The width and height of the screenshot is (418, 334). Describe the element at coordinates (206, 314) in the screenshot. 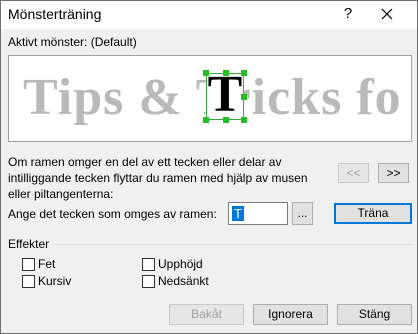

I see `back-button: Bakåt` at that location.